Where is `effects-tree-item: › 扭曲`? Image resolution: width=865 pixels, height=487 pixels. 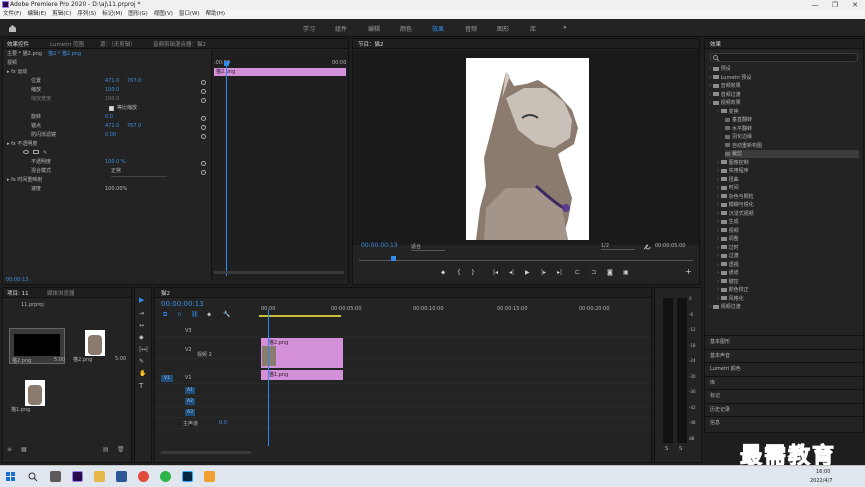 effects-tree-item: › 扭曲 is located at coordinates (788, 180).